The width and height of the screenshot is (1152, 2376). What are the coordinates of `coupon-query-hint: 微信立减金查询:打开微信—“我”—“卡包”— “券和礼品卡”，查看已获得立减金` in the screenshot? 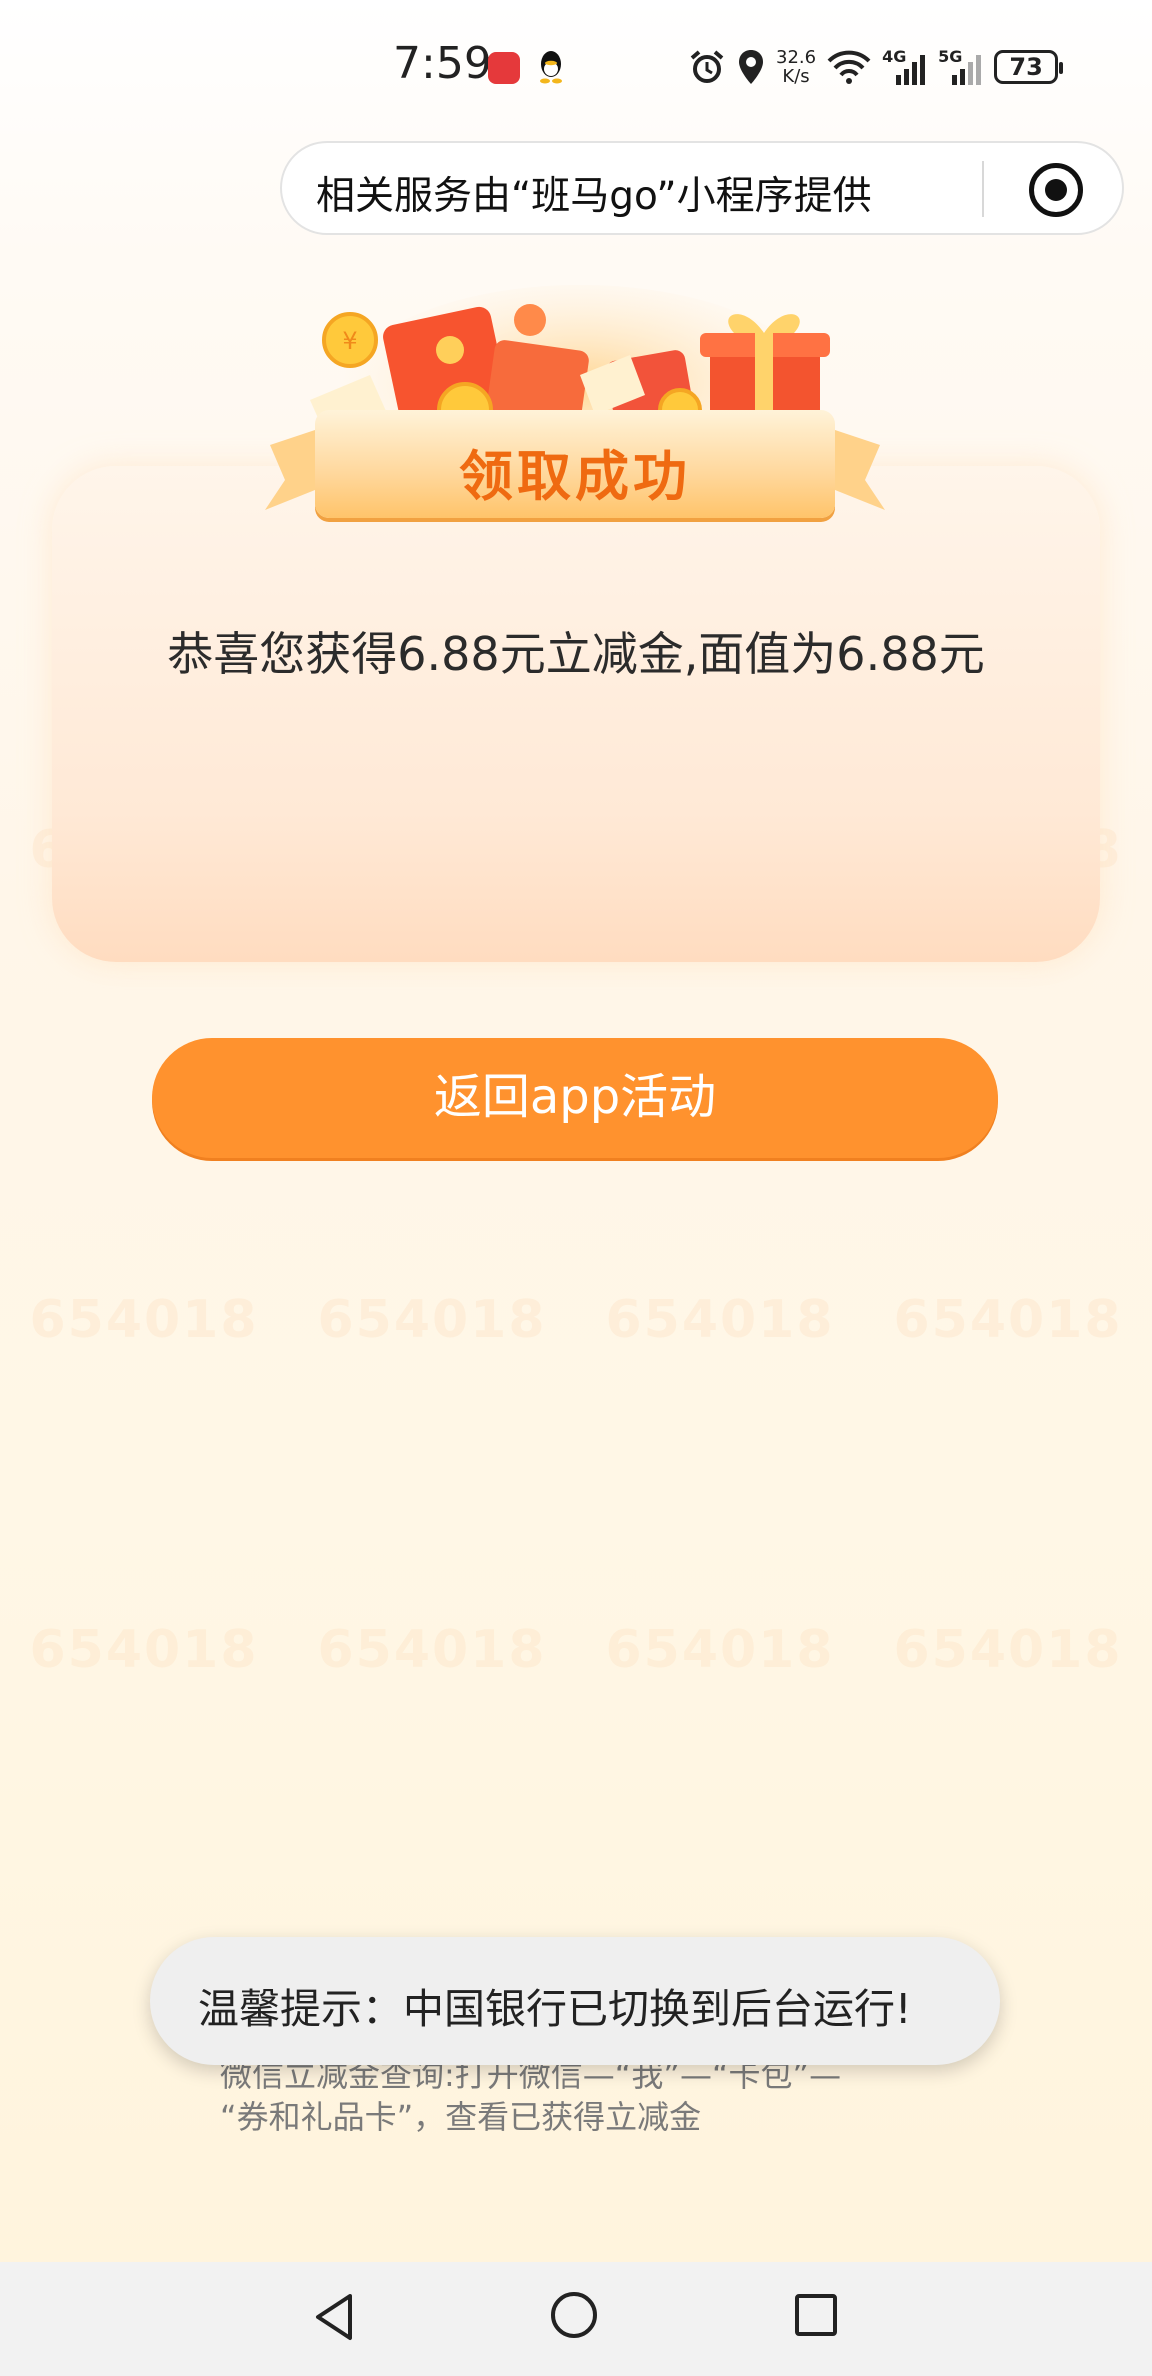 It's located at (600, 2096).